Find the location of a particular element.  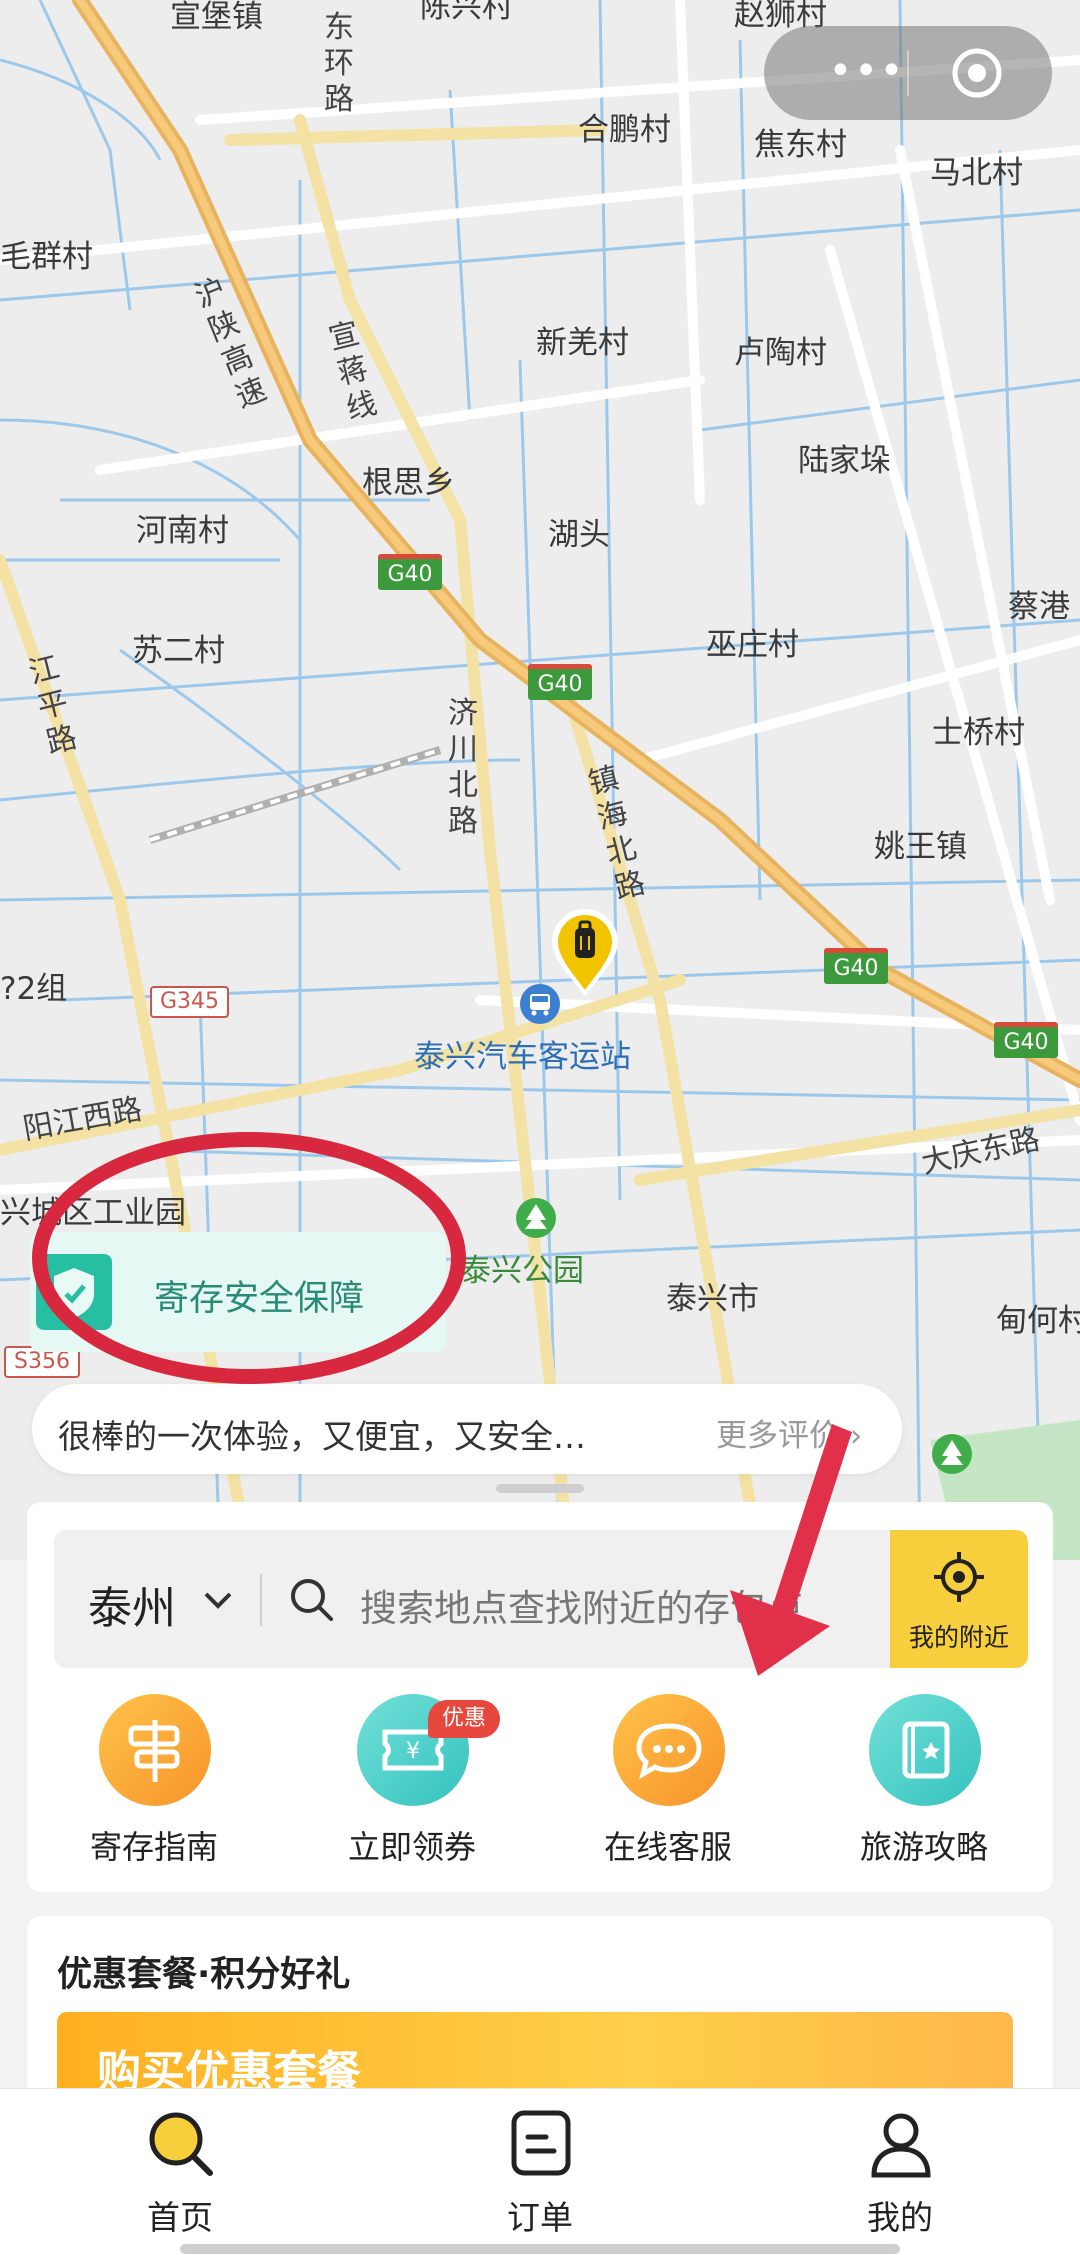

storage-guide-button: 寄存指南 is located at coordinates (154, 1780).